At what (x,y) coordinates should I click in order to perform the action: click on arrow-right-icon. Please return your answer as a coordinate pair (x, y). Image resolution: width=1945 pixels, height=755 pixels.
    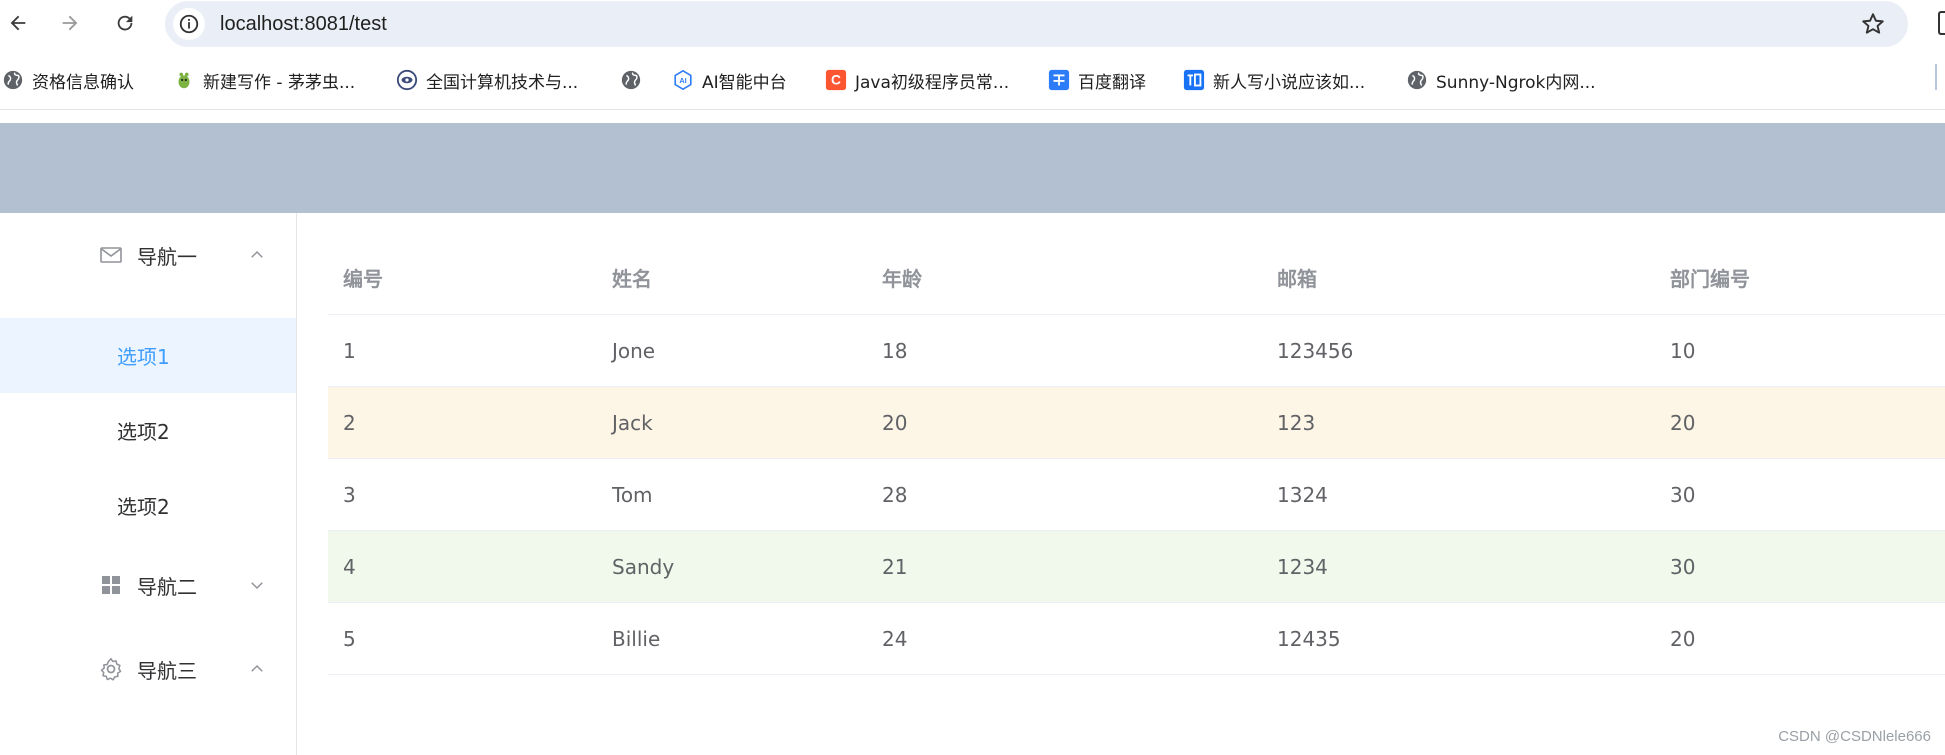
    Looking at the image, I should click on (70, 23).